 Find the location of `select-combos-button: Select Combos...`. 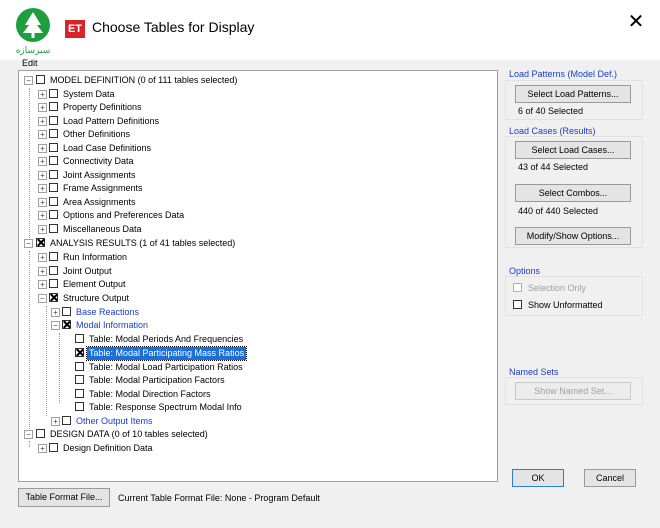

select-combos-button: Select Combos... is located at coordinates (573, 193).